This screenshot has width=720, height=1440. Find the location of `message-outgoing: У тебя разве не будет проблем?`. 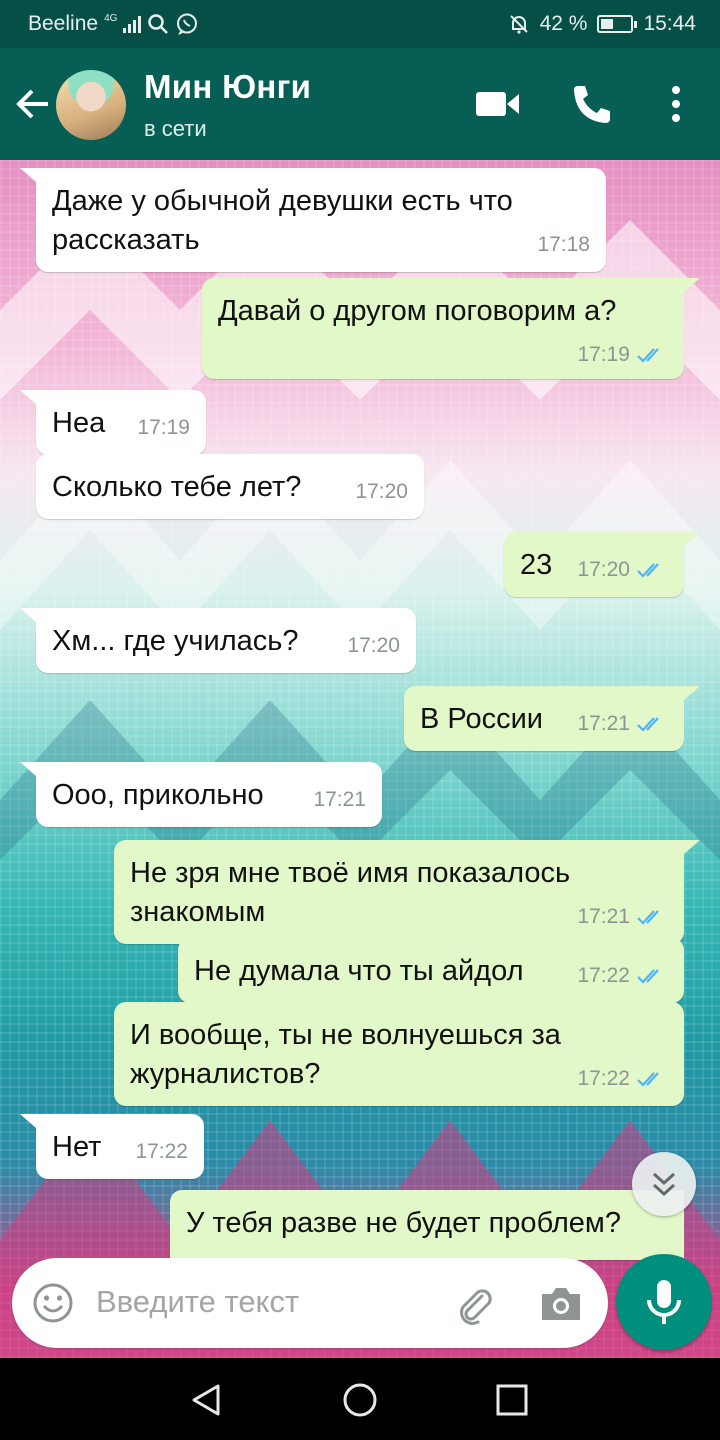

message-outgoing: У тебя разве не будет проблем? is located at coordinates (427, 1225).